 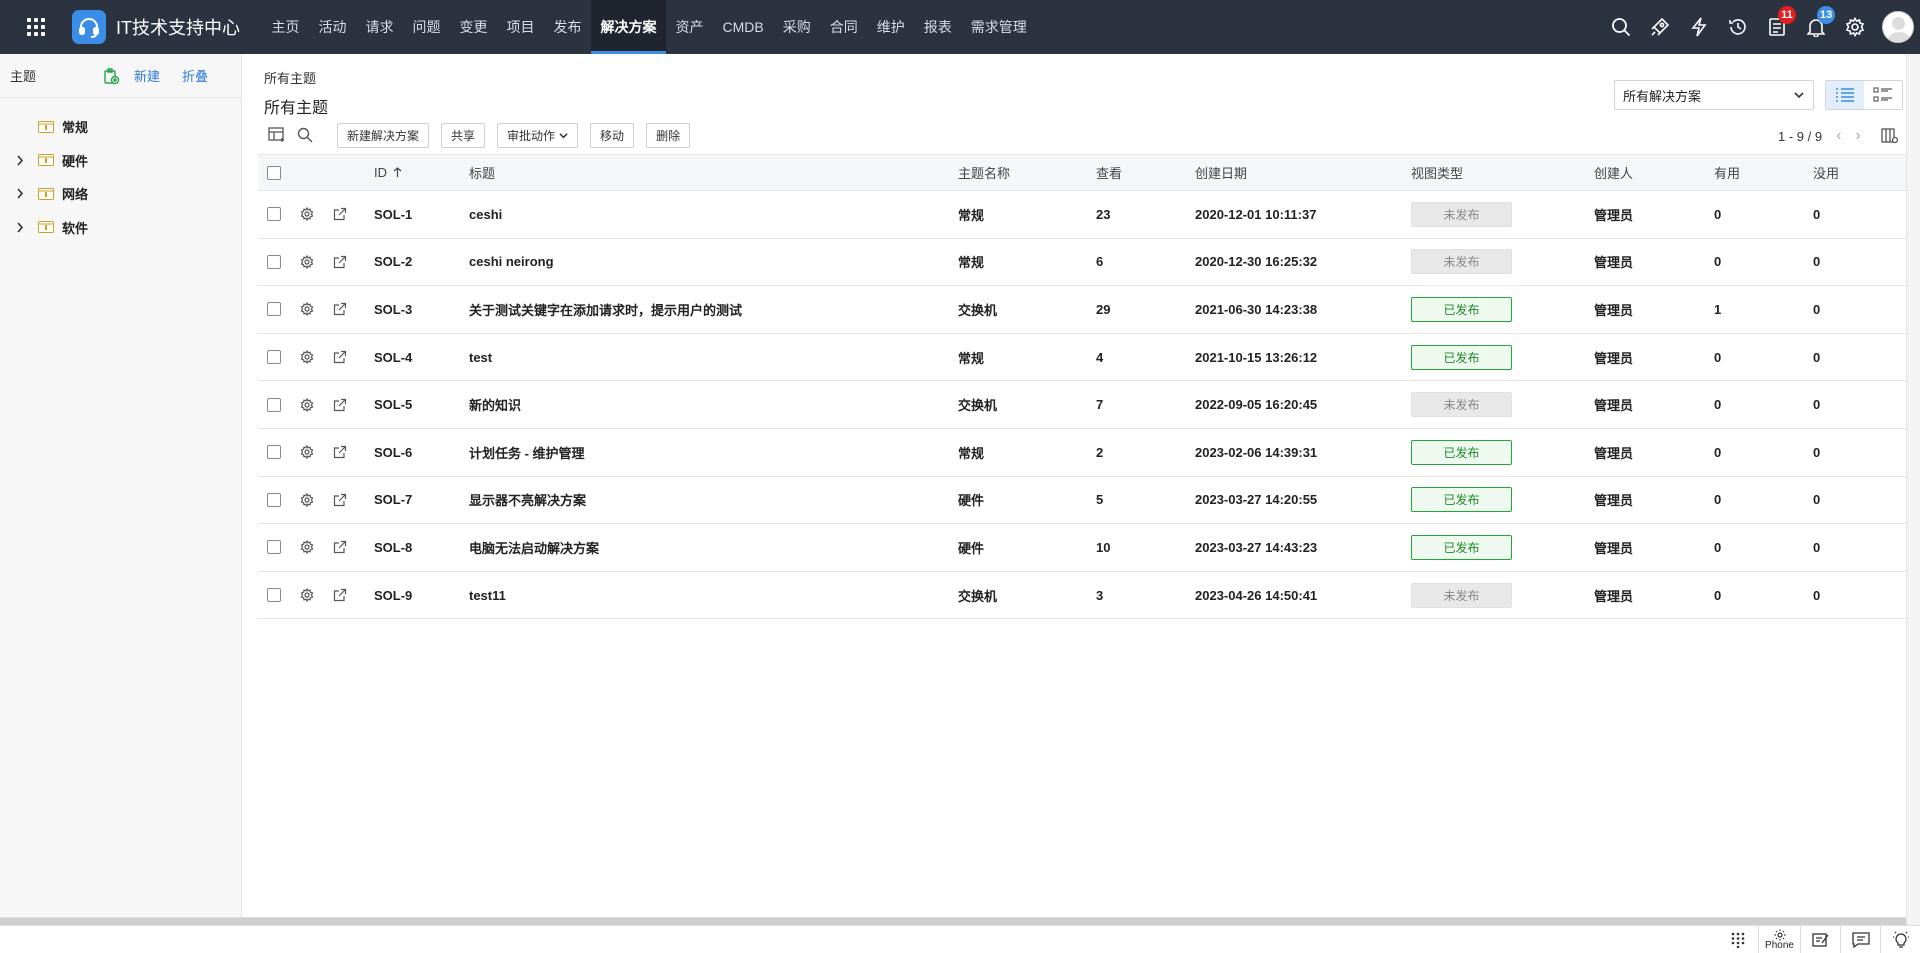 What do you see at coordinates (393, 309) in the screenshot?
I see `cell-id: SOL-3` at bounding box center [393, 309].